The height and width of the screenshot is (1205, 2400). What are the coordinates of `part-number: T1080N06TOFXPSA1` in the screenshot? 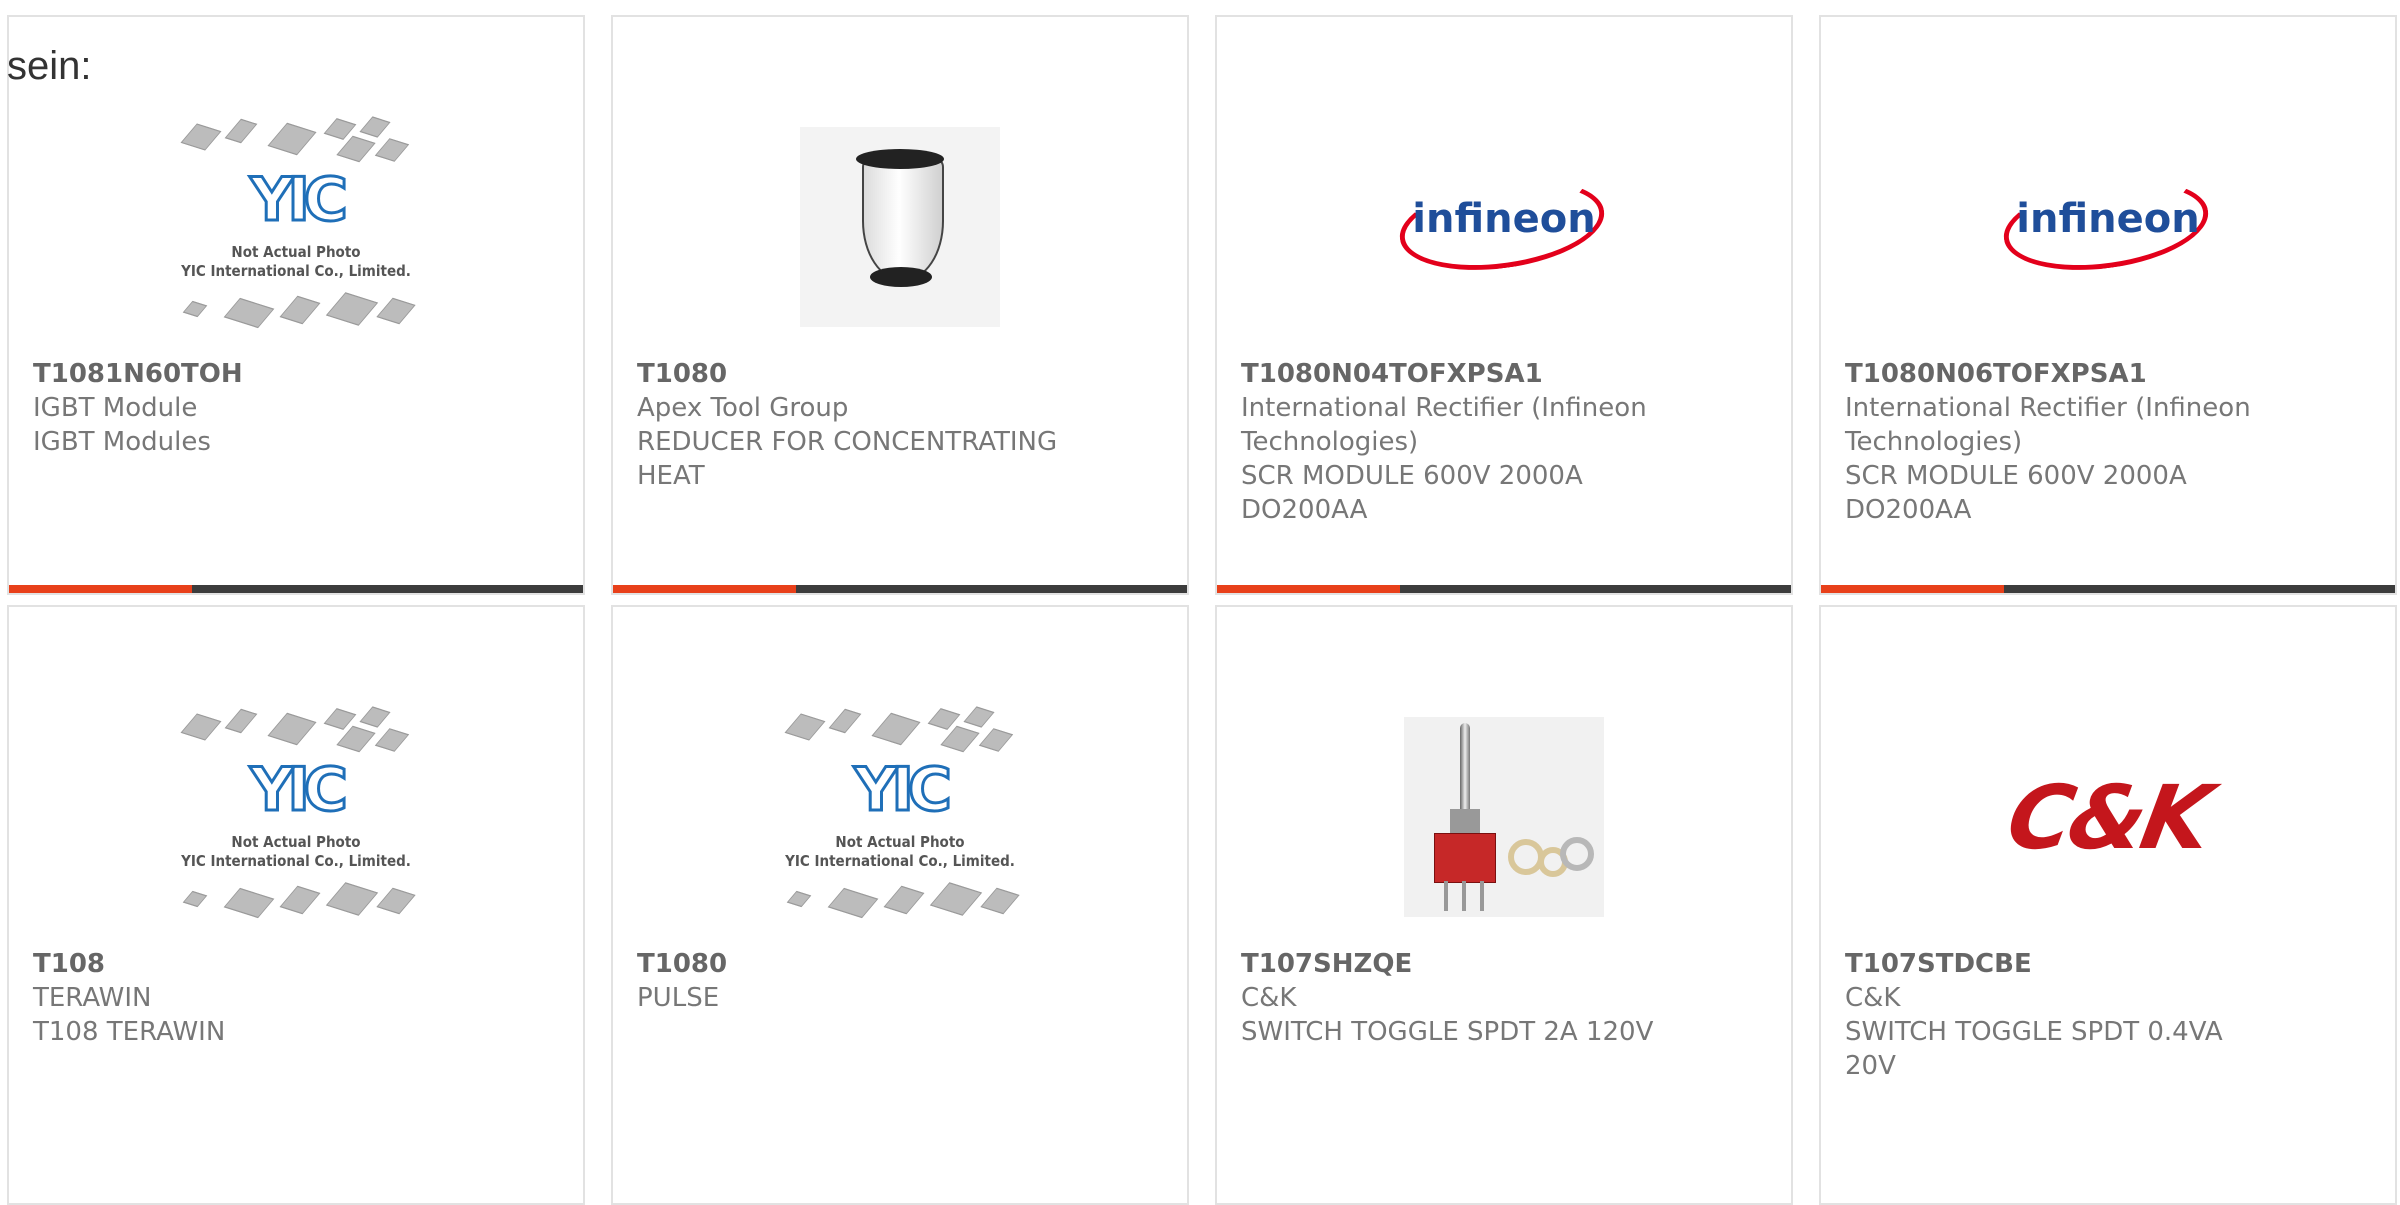 It's located at (2108, 374).